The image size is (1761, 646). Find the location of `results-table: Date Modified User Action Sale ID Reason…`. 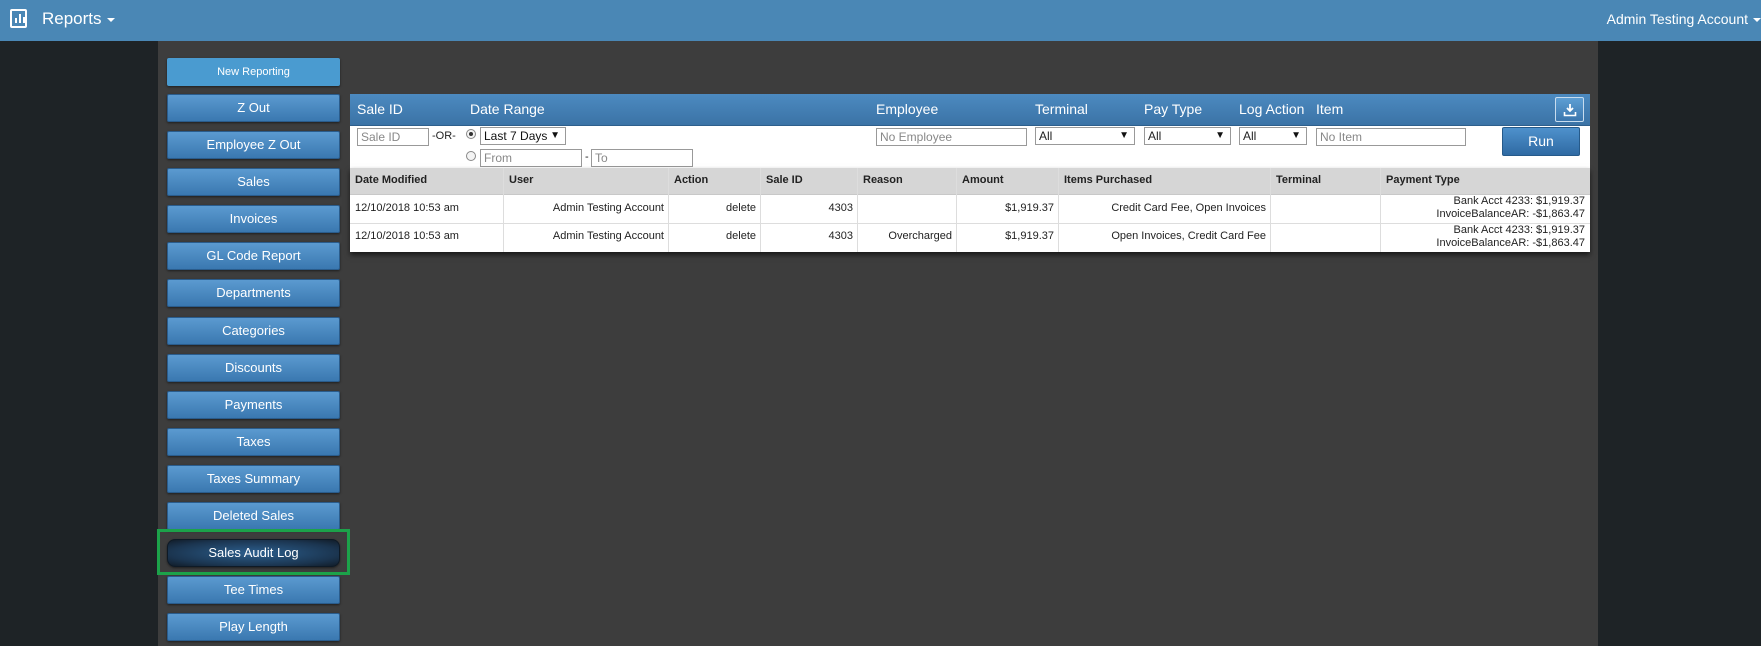

results-table: Date Modified User Action Sale ID Reason… is located at coordinates (970, 210).